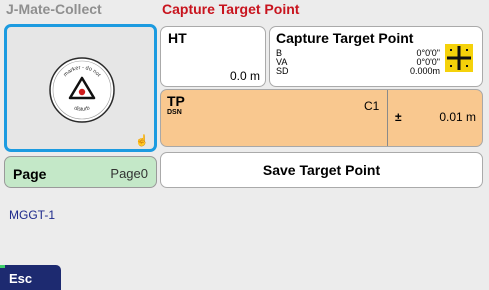  I want to click on job-name: MGGT-1, so click(32, 215).